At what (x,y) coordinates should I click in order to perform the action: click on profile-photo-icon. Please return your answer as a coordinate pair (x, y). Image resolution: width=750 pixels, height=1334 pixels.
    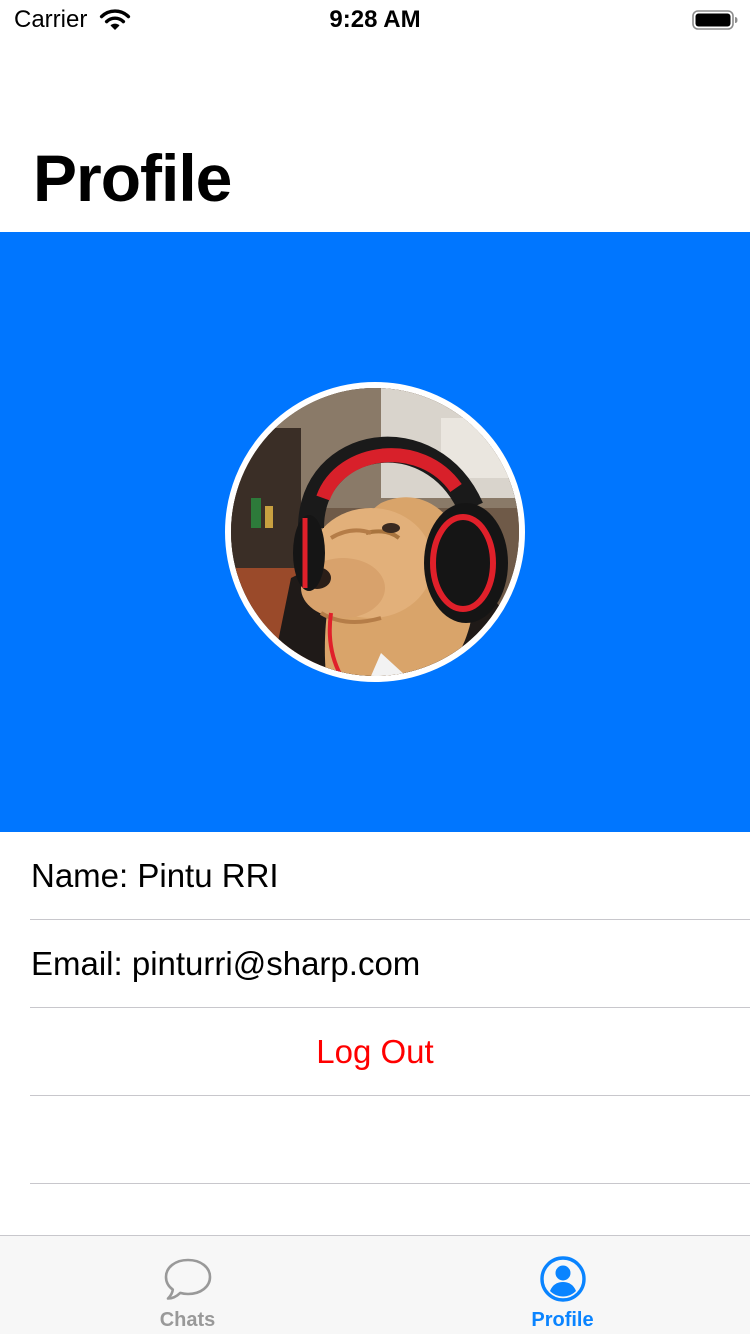
    Looking at the image, I should click on (375, 532).